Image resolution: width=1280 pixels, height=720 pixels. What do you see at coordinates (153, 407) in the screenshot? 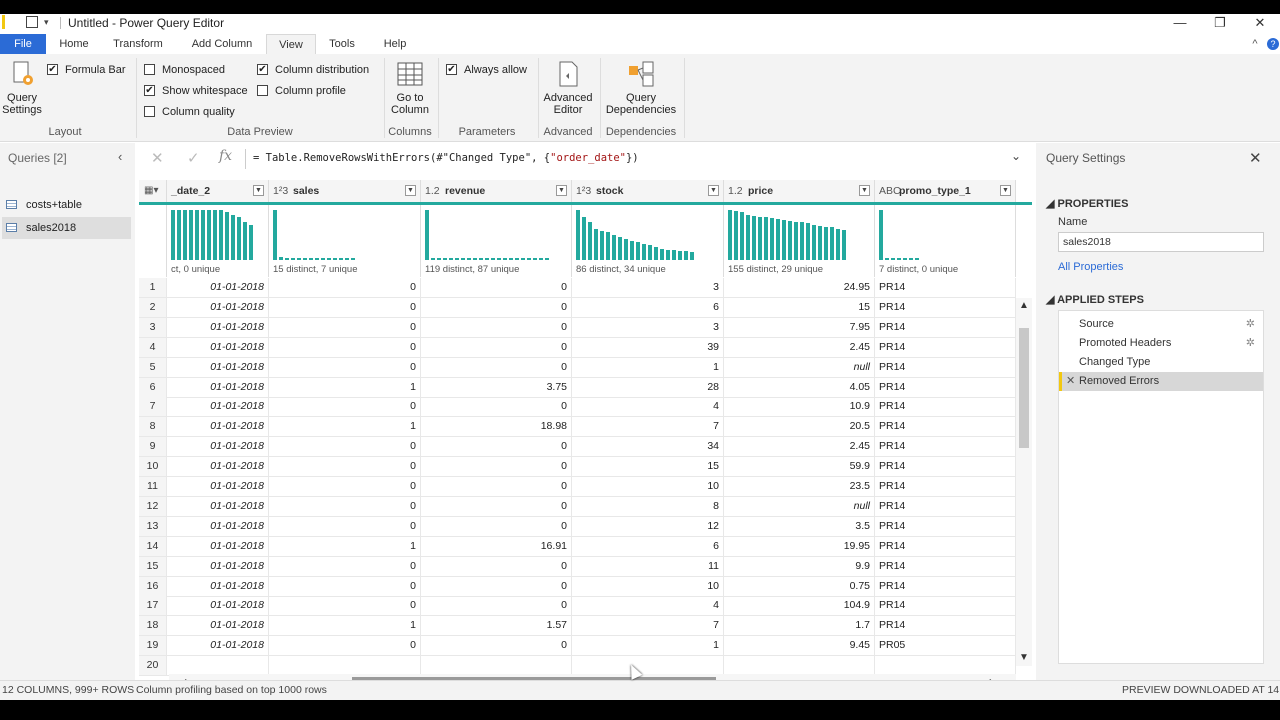
I see `row-number: 7` at bounding box center [153, 407].